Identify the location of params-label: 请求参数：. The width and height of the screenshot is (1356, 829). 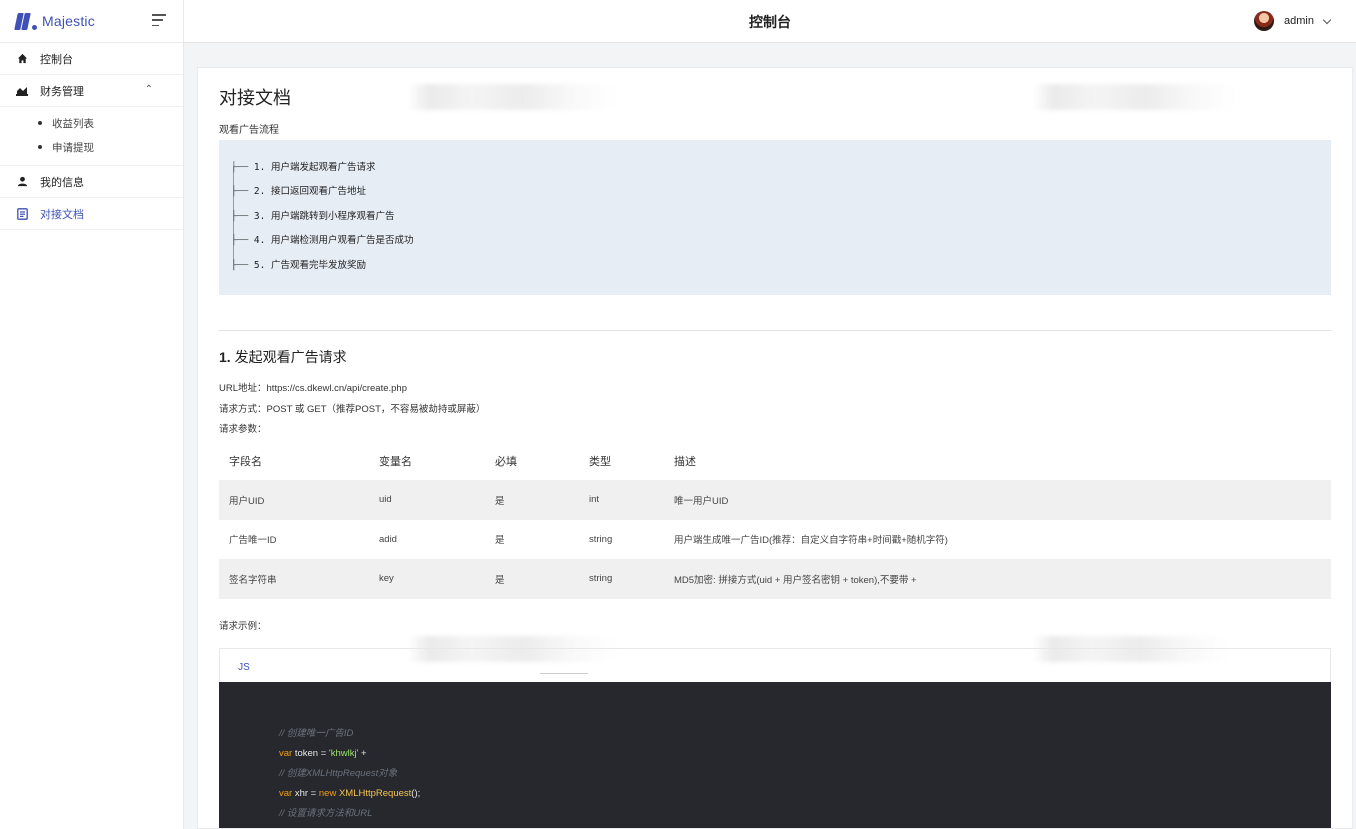
(243, 429).